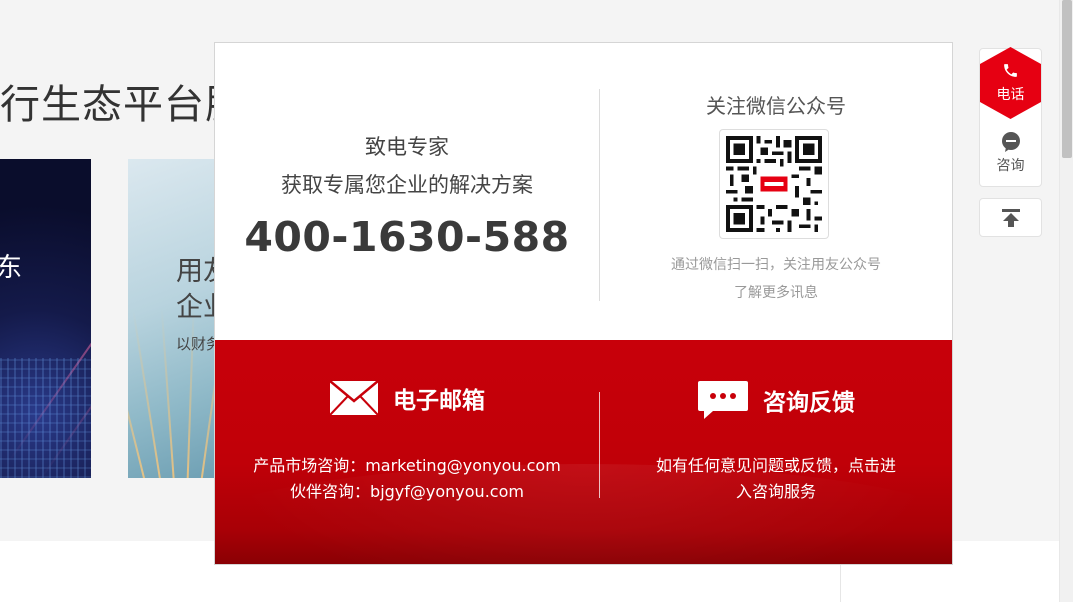  What do you see at coordinates (1010, 95) in the screenshot?
I see `phone-label: 电话` at bounding box center [1010, 95].